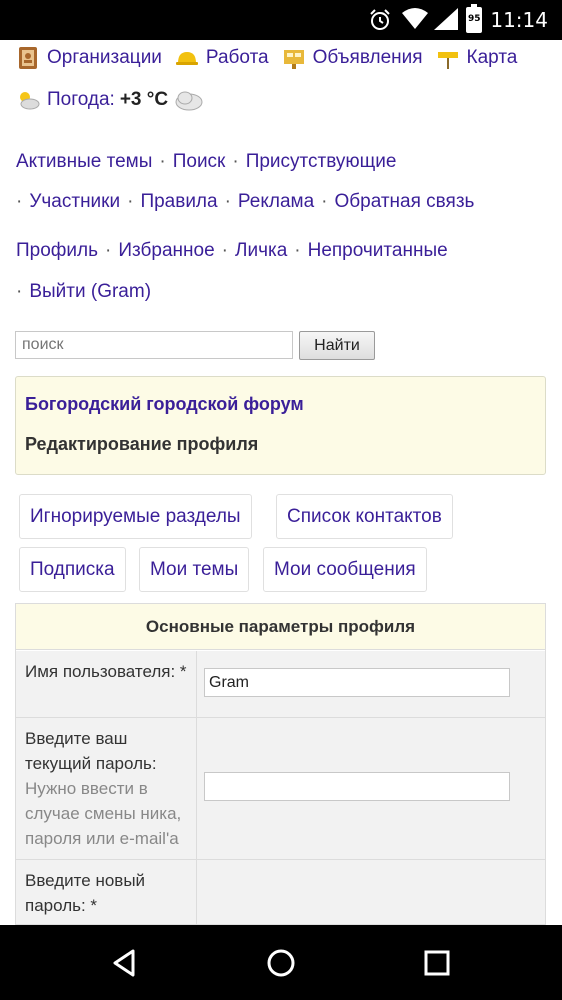 The image size is (562, 1000). Describe the element at coordinates (164, 404) in the screenshot. I see `forum-name-link: Богородский городской форум` at that location.